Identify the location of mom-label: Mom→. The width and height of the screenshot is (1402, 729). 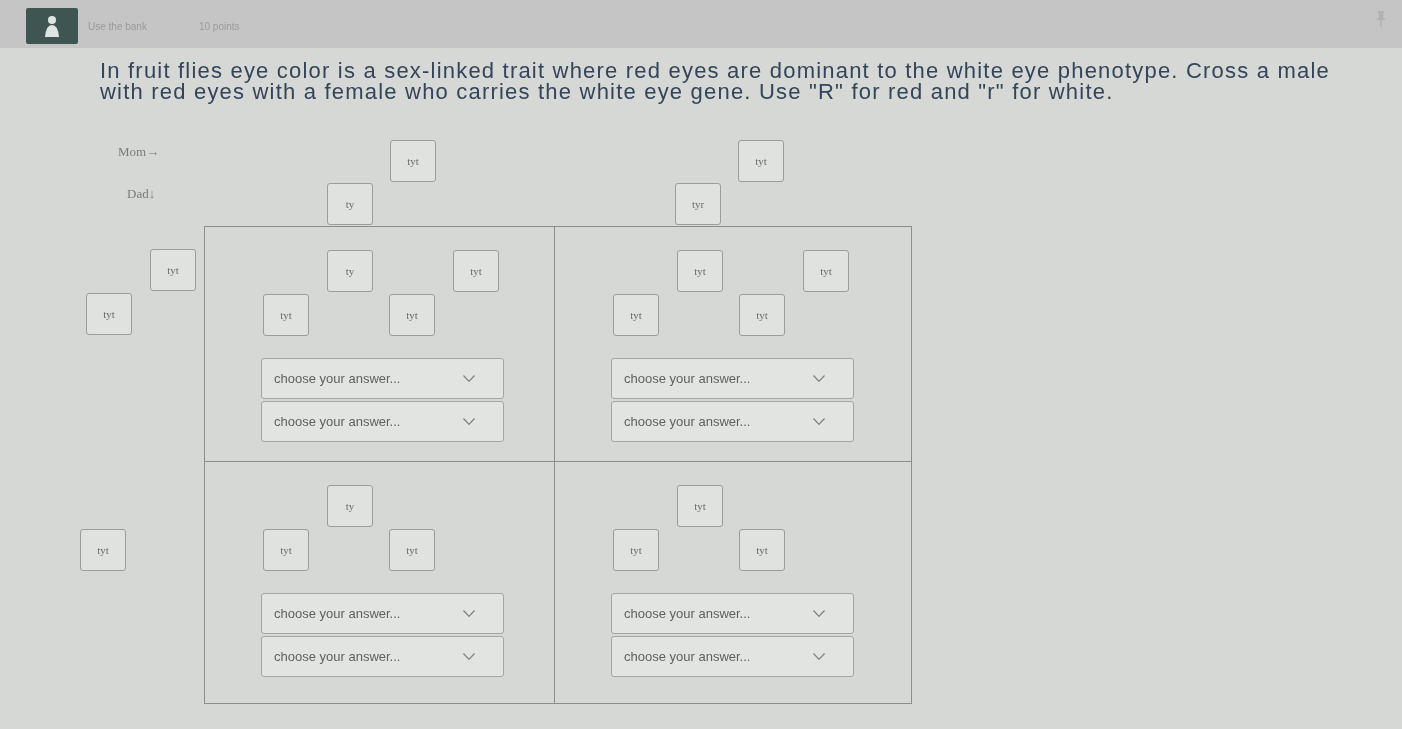
(139, 152).